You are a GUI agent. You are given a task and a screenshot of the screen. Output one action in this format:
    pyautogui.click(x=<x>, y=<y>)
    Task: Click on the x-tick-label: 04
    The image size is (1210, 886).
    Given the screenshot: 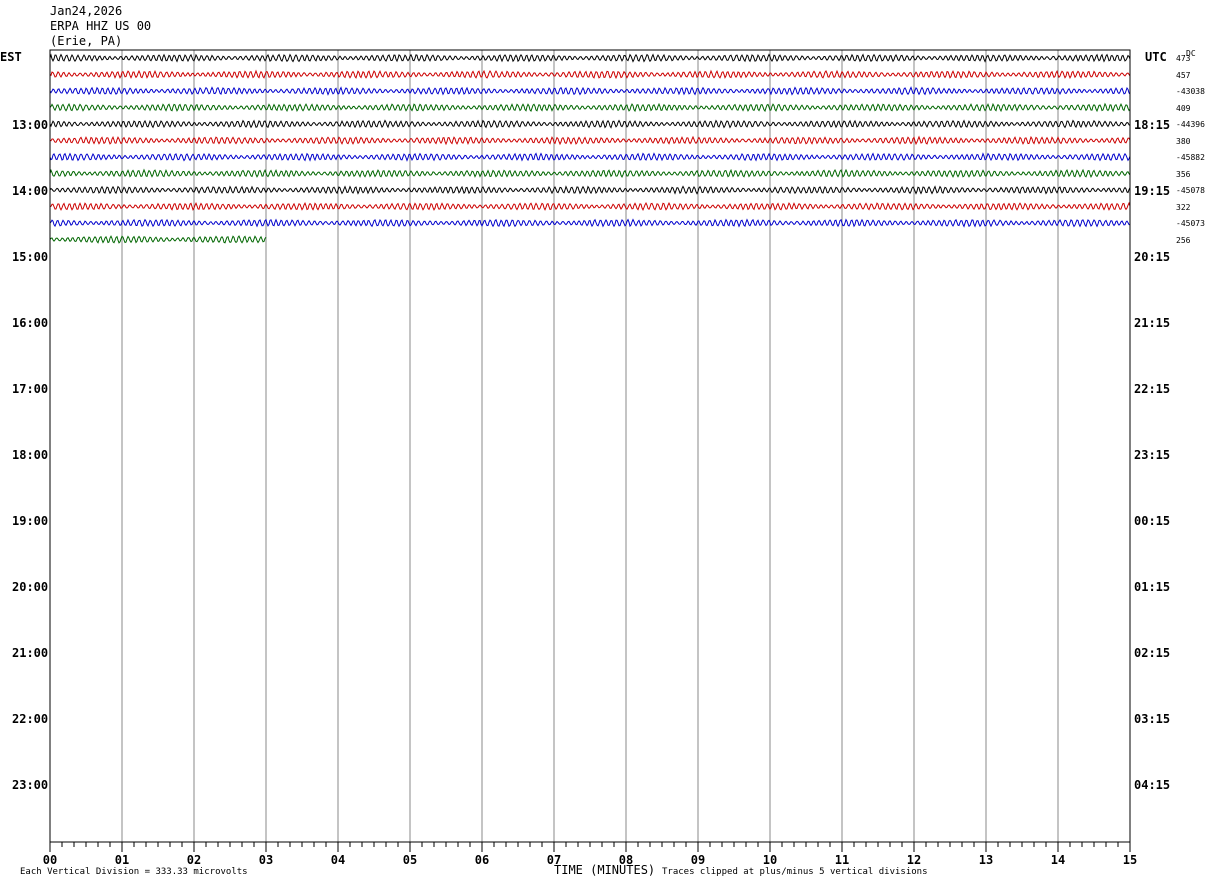 What is the action you would take?
    pyautogui.click(x=338, y=860)
    